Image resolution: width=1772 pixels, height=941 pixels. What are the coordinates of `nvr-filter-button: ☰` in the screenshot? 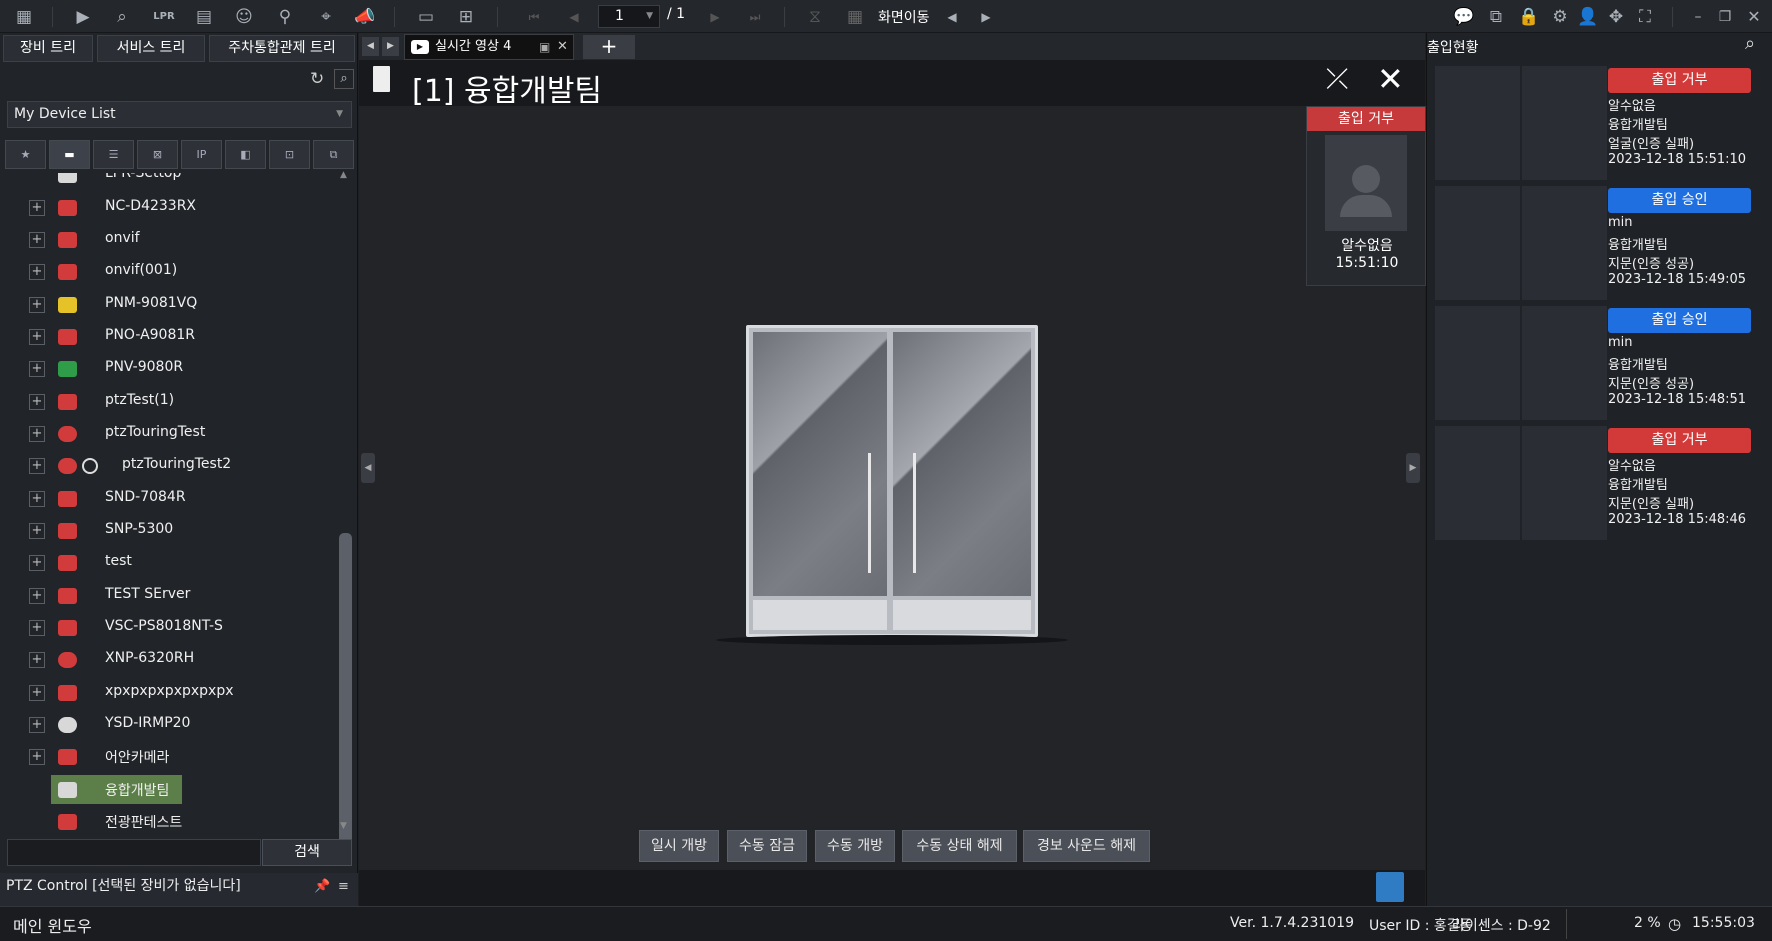 It's located at (113, 154).